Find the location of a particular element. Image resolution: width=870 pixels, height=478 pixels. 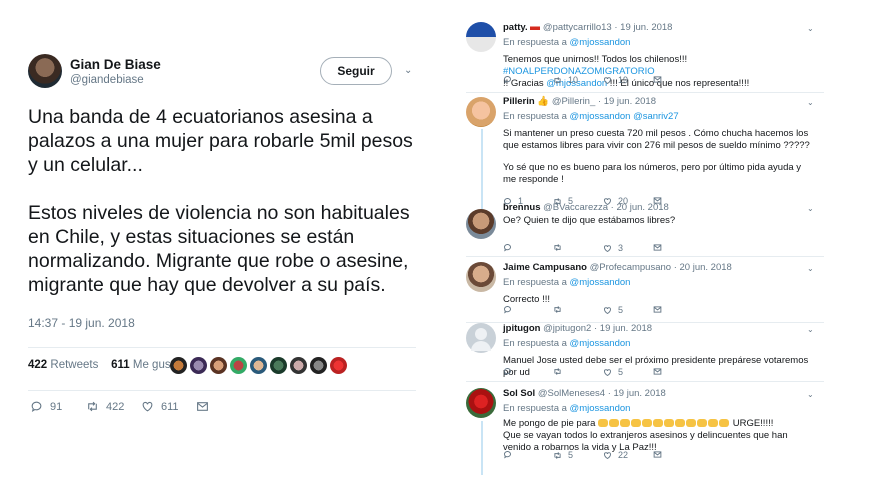

reply-context: En respuesta a @mjossandon is located at coordinates (567, 343).